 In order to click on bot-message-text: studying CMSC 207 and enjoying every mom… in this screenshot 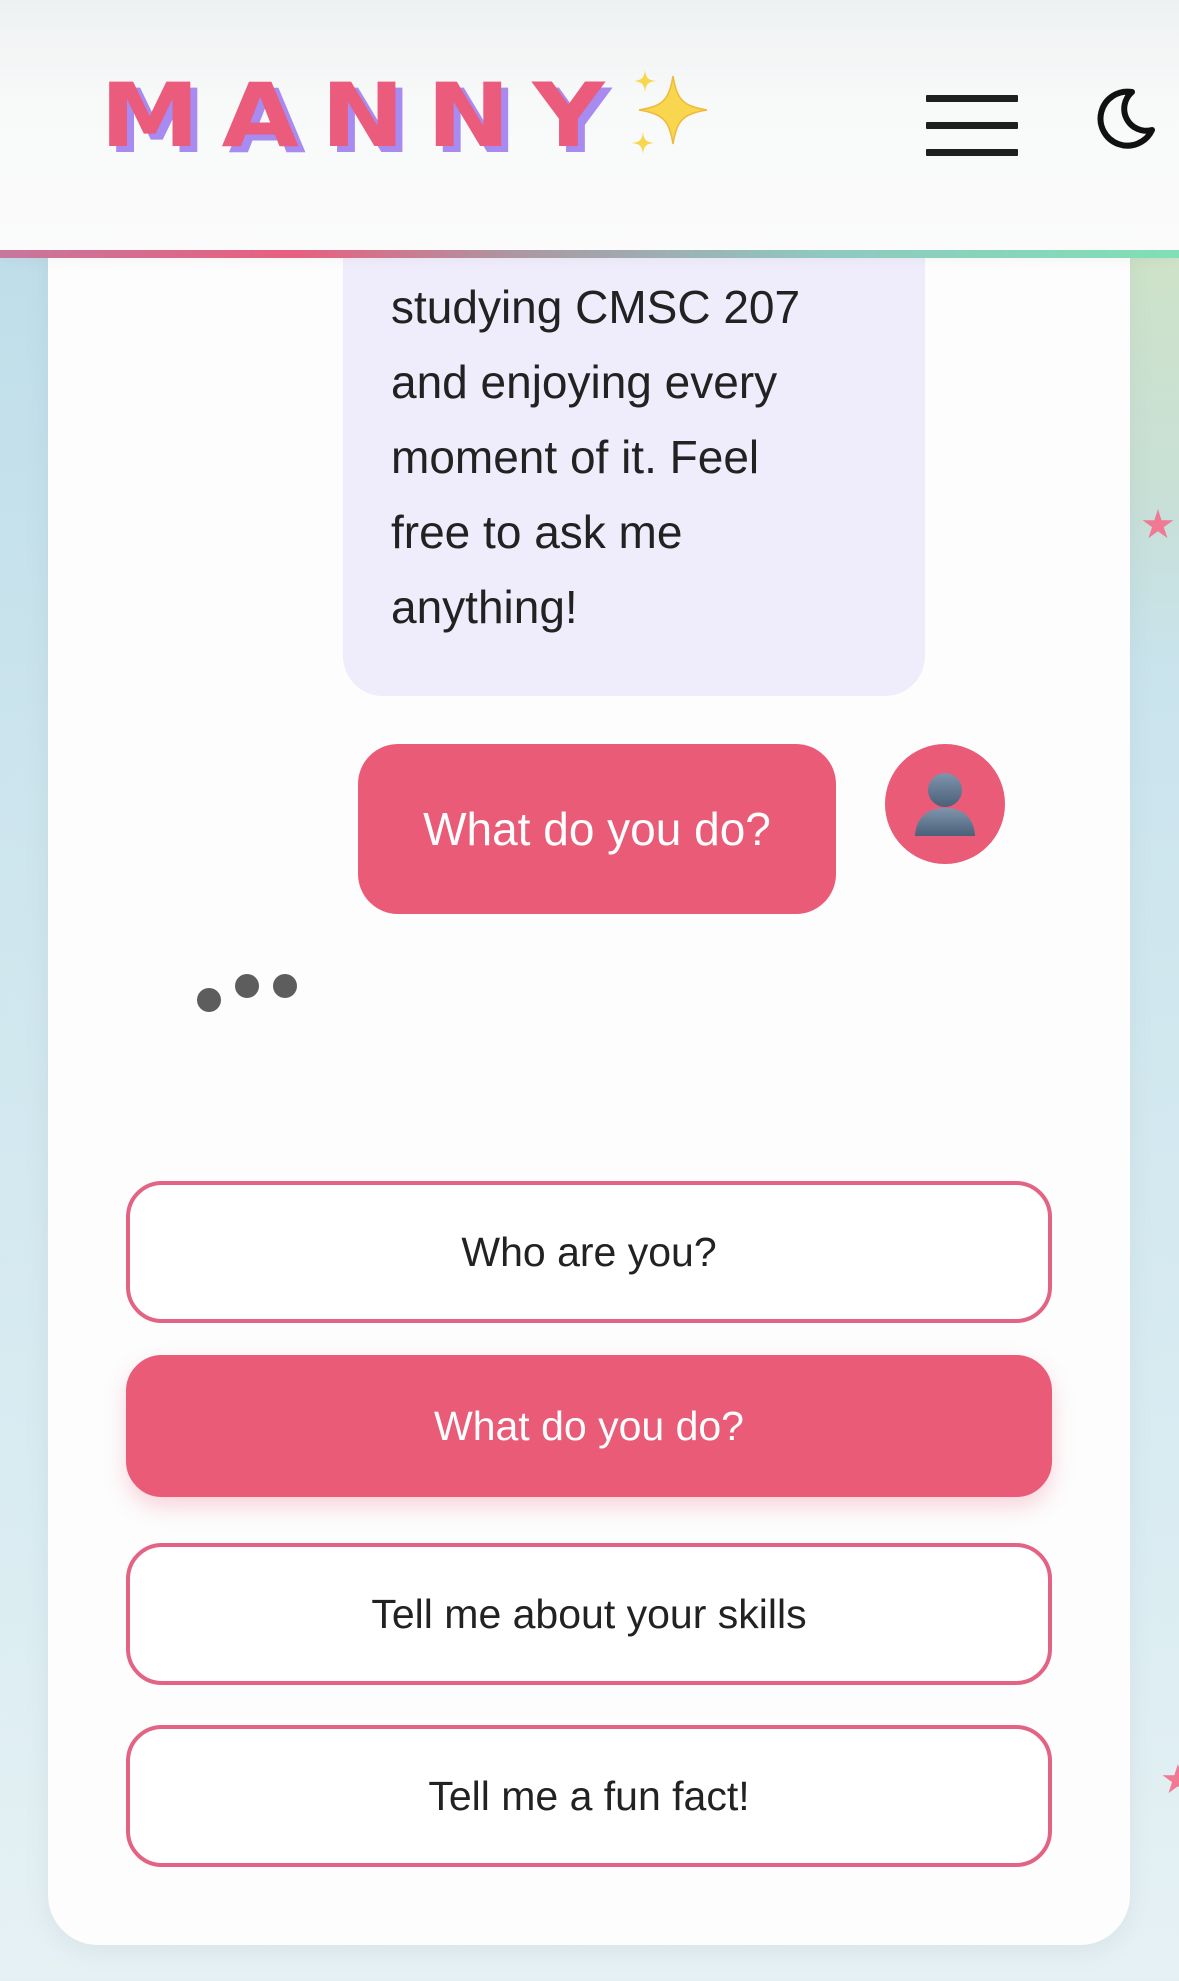, I will do `click(638, 457)`.